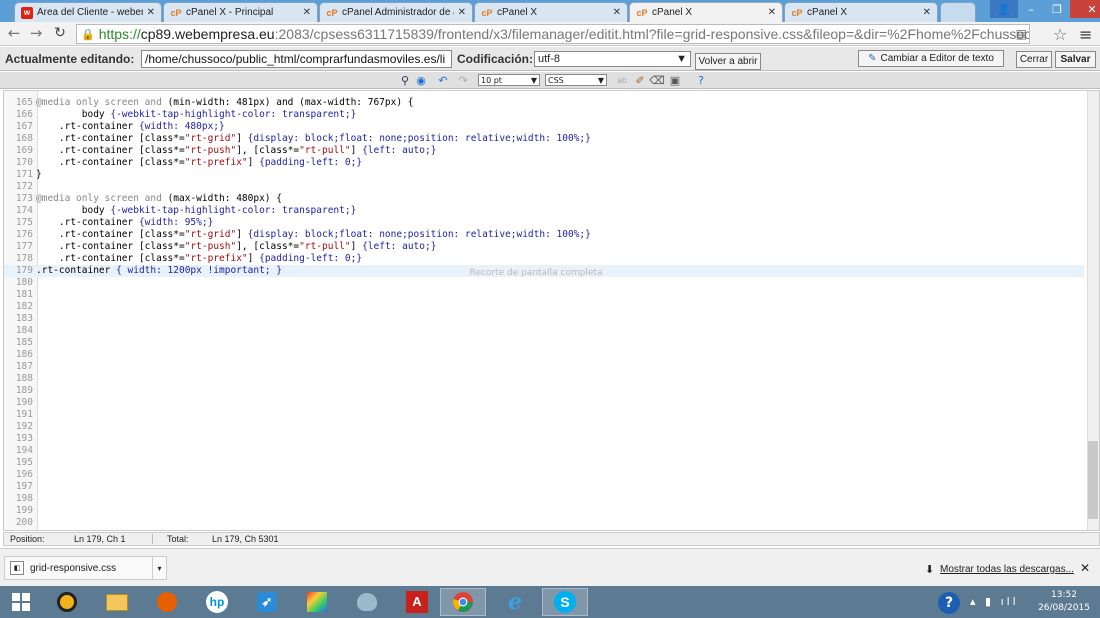 The image size is (1100, 618). Describe the element at coordinates (1031, 9) in the screenshot. I see `minimize-icon: –` at that location.